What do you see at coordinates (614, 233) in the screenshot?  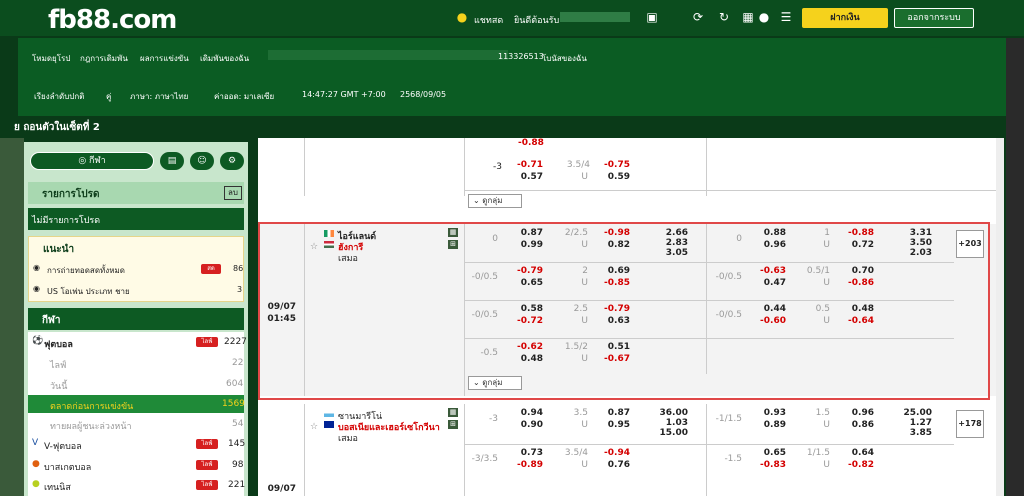 I see `odds: -0.98` at bounding box center [614, 233].